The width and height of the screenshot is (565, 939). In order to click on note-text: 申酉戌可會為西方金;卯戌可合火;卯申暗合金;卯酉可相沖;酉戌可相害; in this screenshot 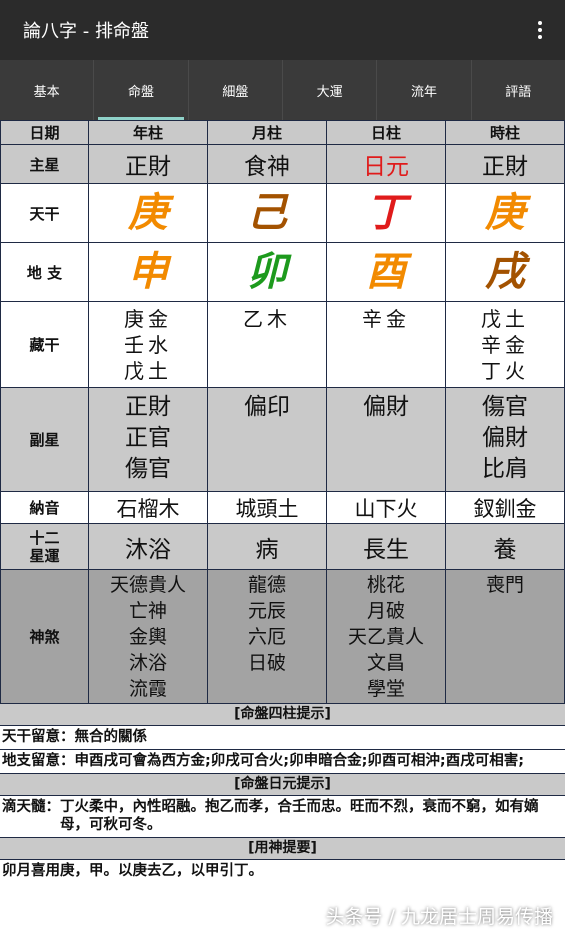, I will do `click(299, 761)`.